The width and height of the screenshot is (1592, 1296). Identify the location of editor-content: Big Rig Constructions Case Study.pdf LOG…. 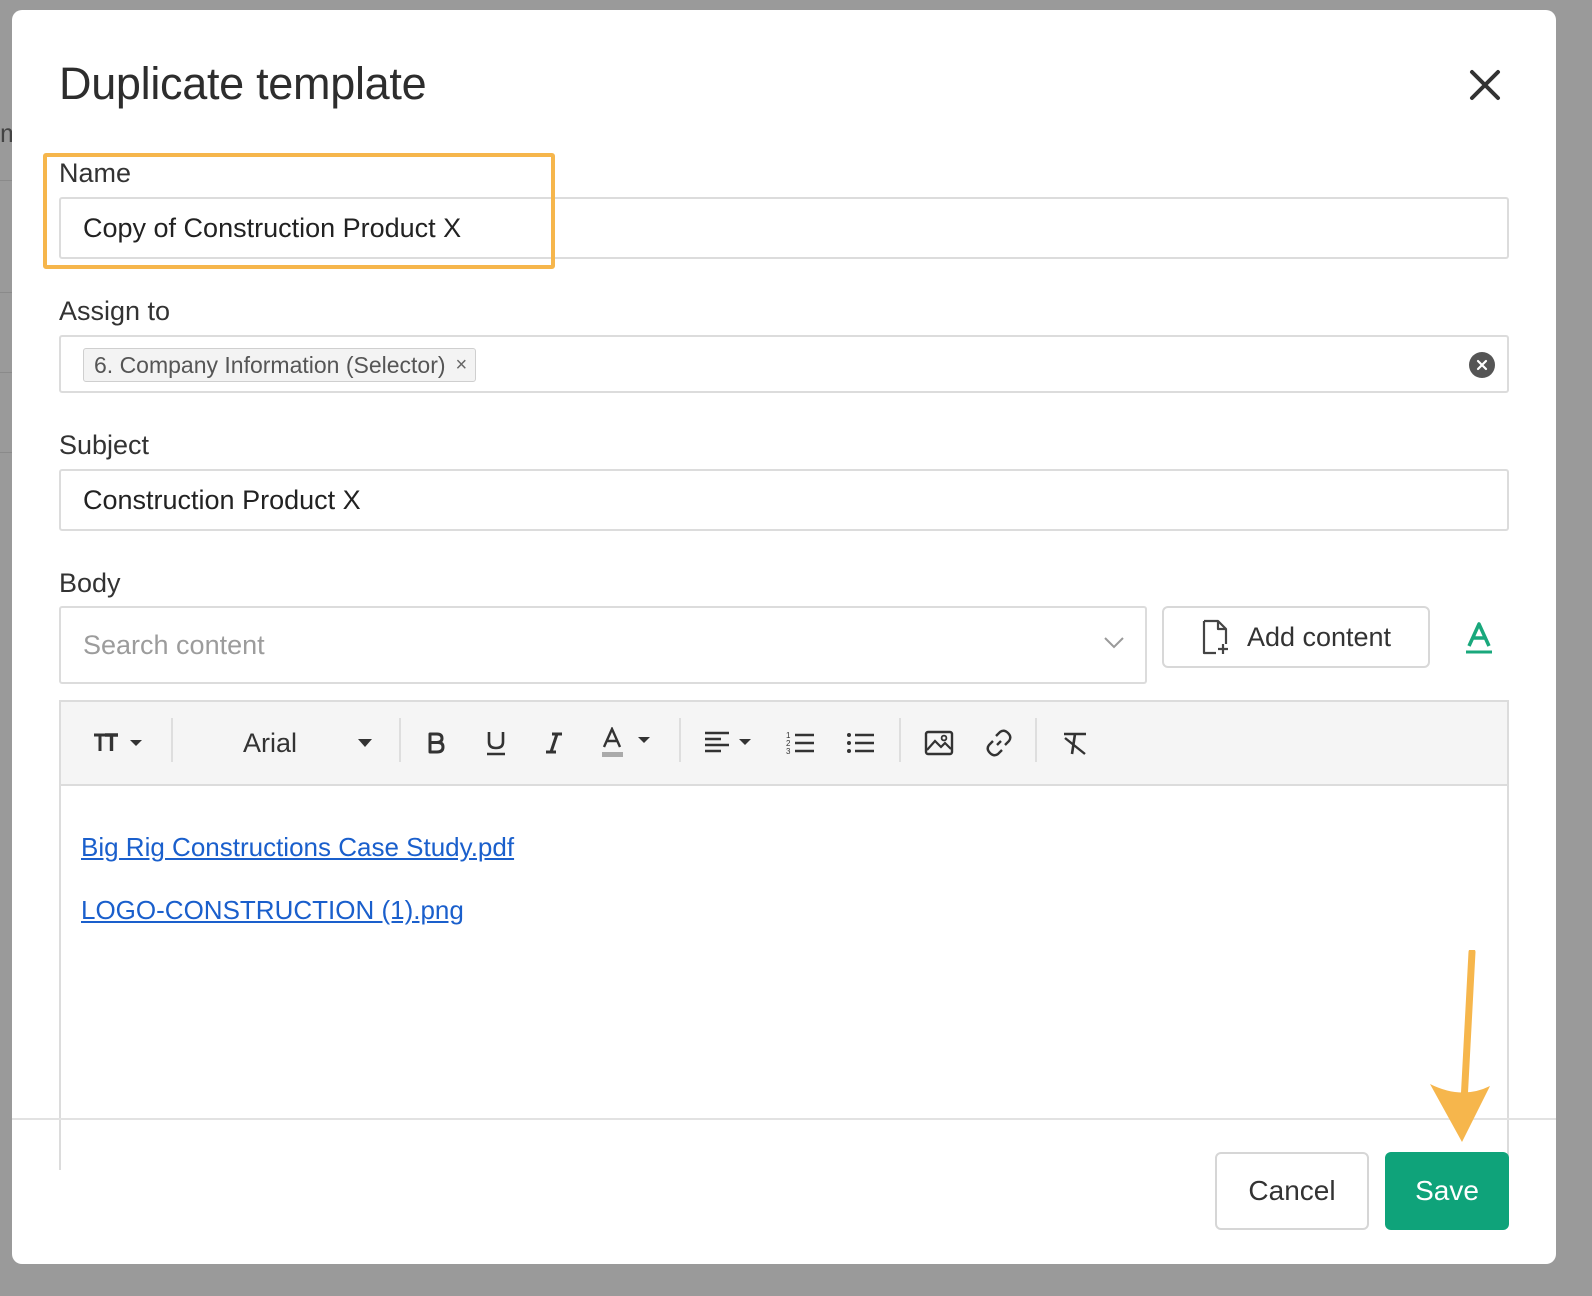
(297, 895).